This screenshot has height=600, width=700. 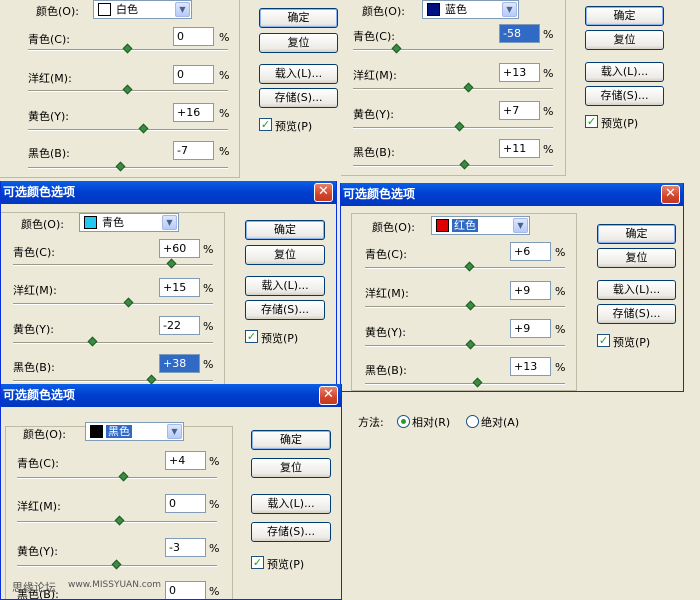 What do you see at coordinates (470, 9) in the screenshot?
I see `color-select: 蓝色 ▼` at bounding box center [470, 9].